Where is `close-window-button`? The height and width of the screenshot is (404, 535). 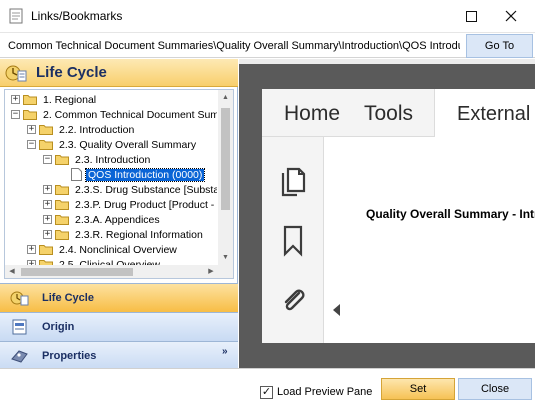
close-window-button is located at coordinates (511, 16).